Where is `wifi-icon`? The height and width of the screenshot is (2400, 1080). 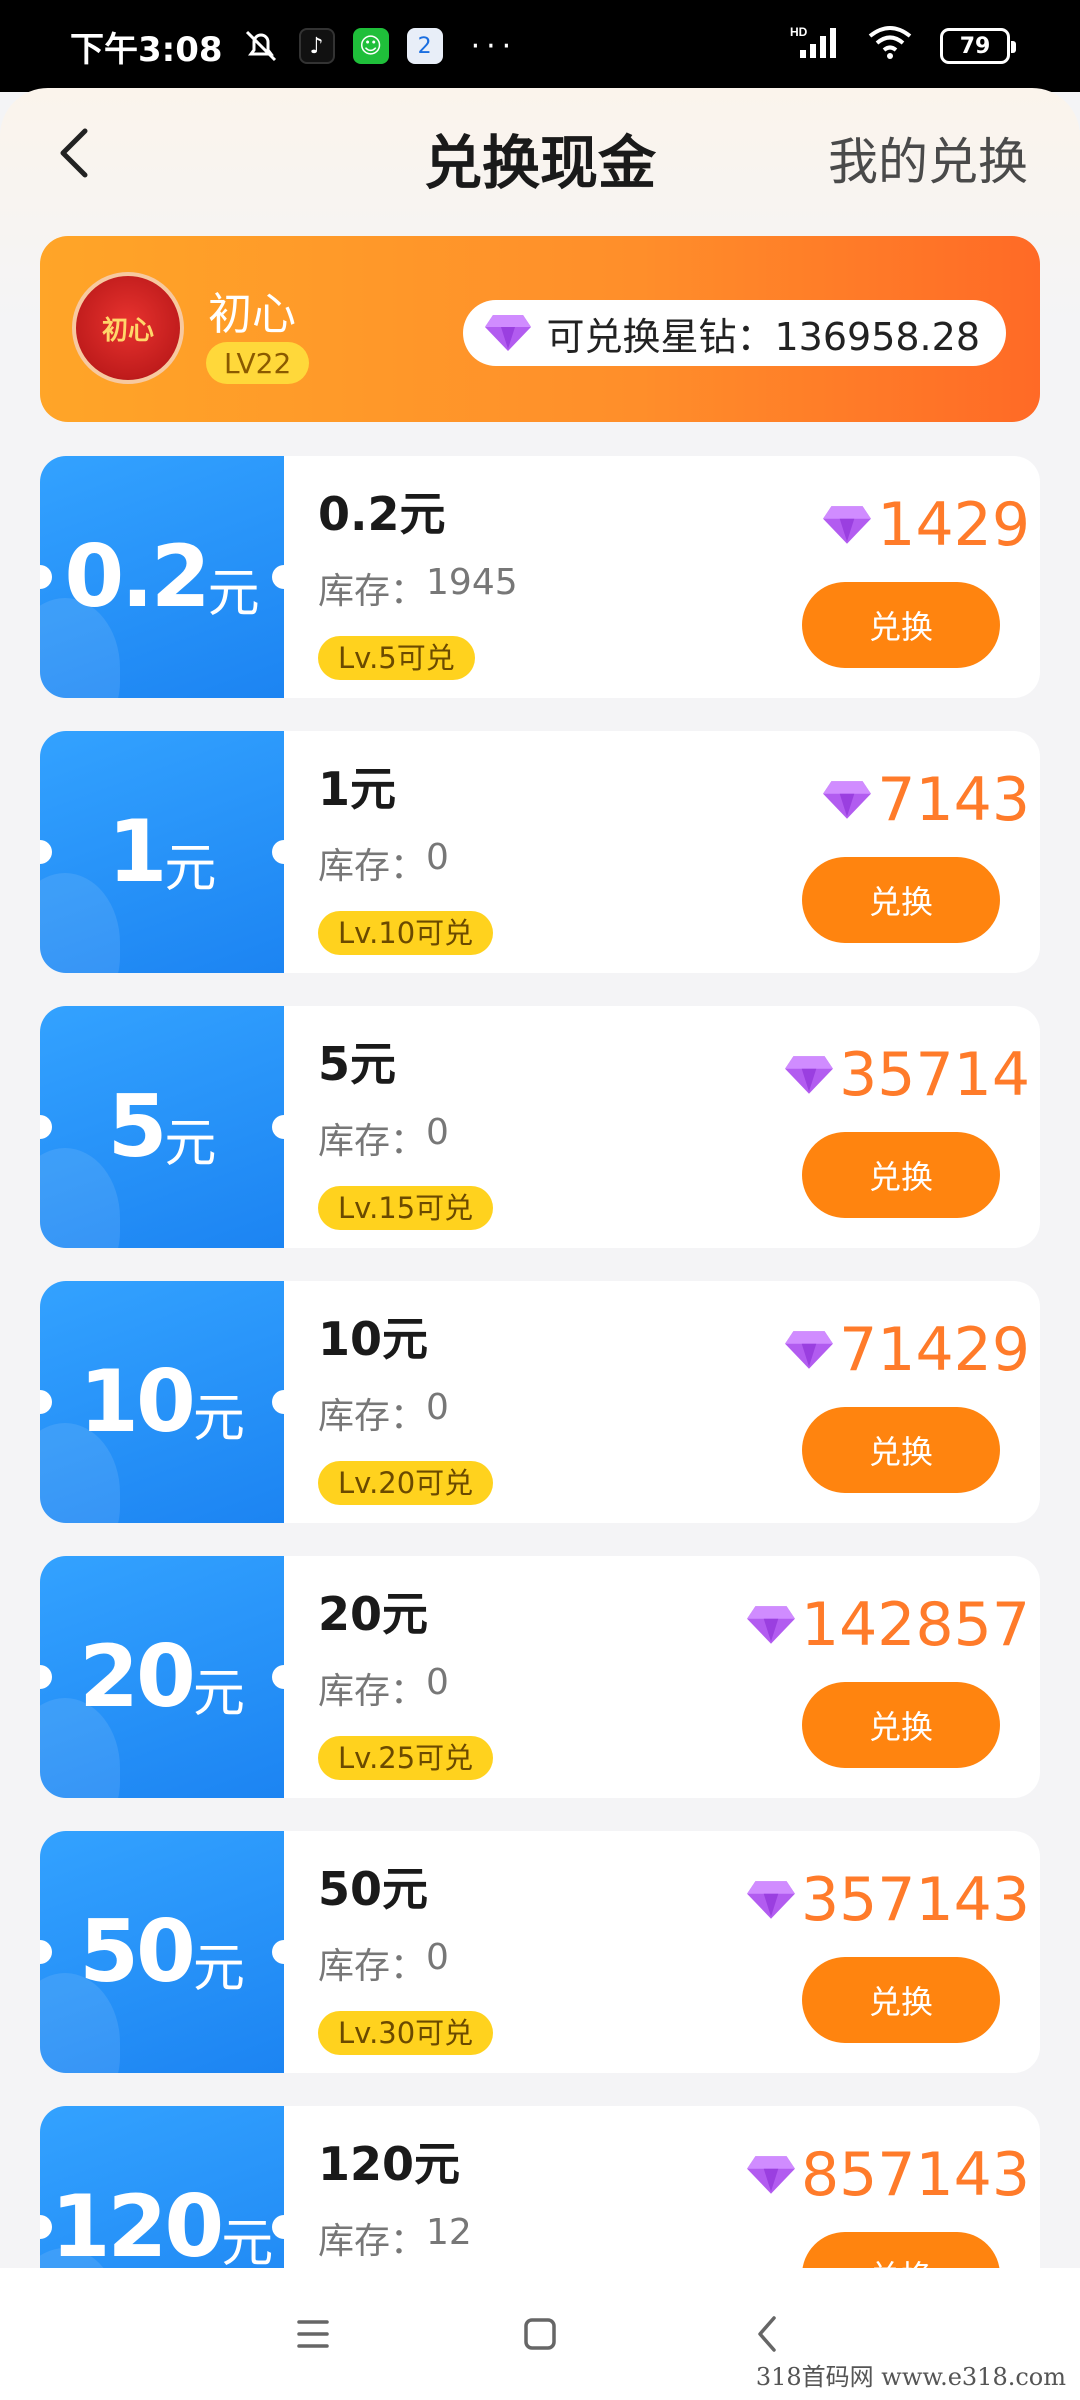 wifi-icon is located at coordinates (890, 46).